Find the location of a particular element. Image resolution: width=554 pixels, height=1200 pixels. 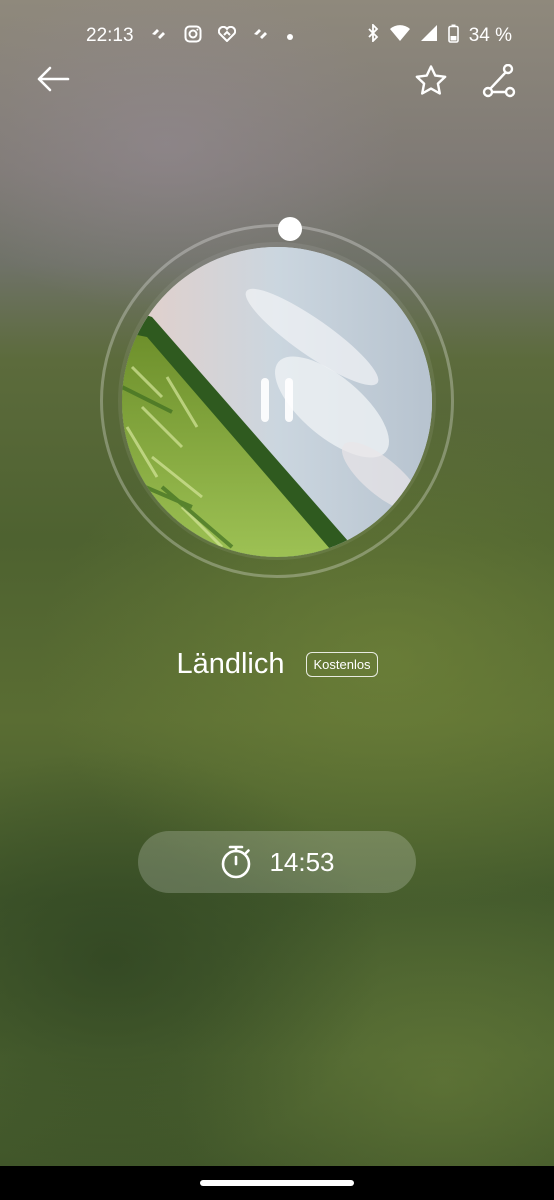

navigation-bar is located at coordinates (277, 1183).